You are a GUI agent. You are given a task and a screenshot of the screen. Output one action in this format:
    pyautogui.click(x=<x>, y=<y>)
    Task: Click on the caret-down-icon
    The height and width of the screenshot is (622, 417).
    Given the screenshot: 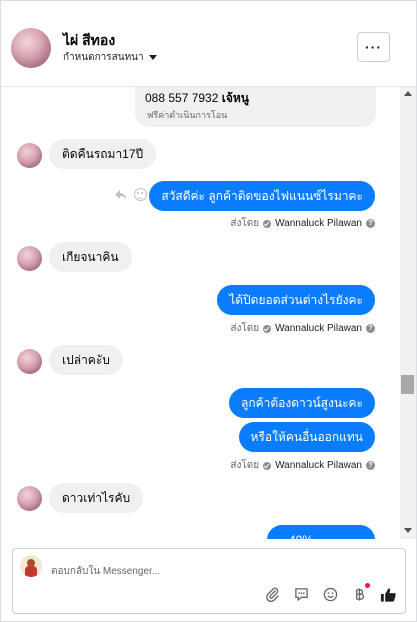 What is the action you would take?
    pyautogui.click(x=152, y=57)
    